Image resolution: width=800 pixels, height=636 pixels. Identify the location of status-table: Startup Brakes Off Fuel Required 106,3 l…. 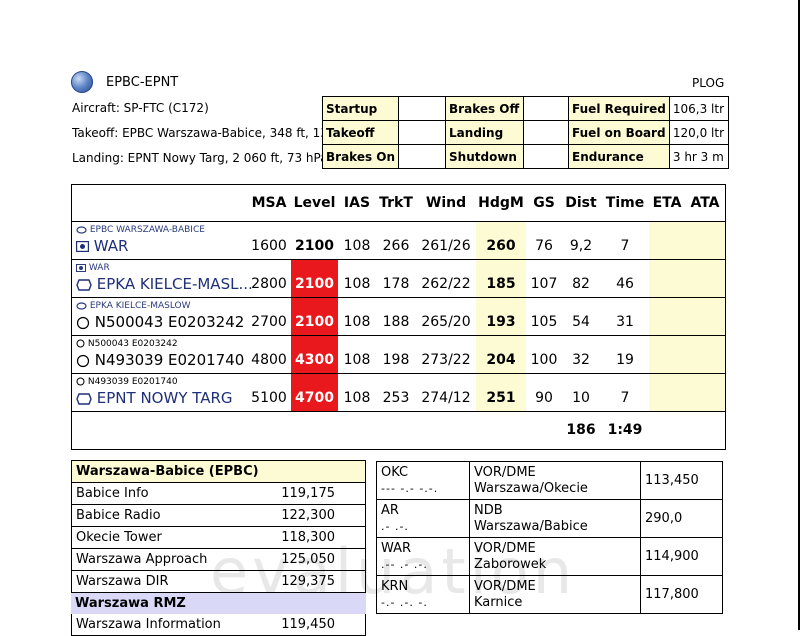
(525, 132).